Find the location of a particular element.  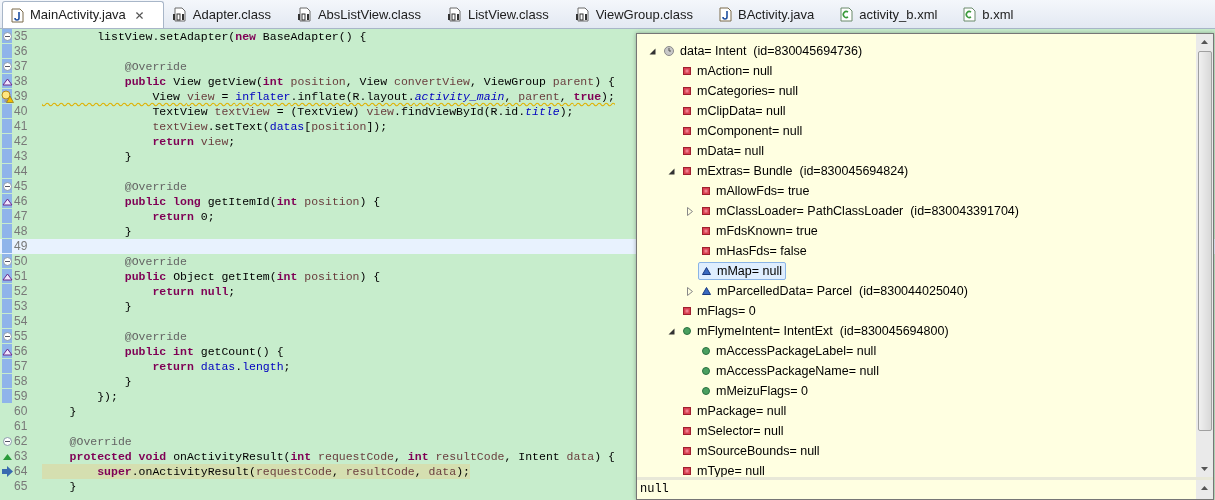

line-number: 38 is located at coordinates (21, 81).